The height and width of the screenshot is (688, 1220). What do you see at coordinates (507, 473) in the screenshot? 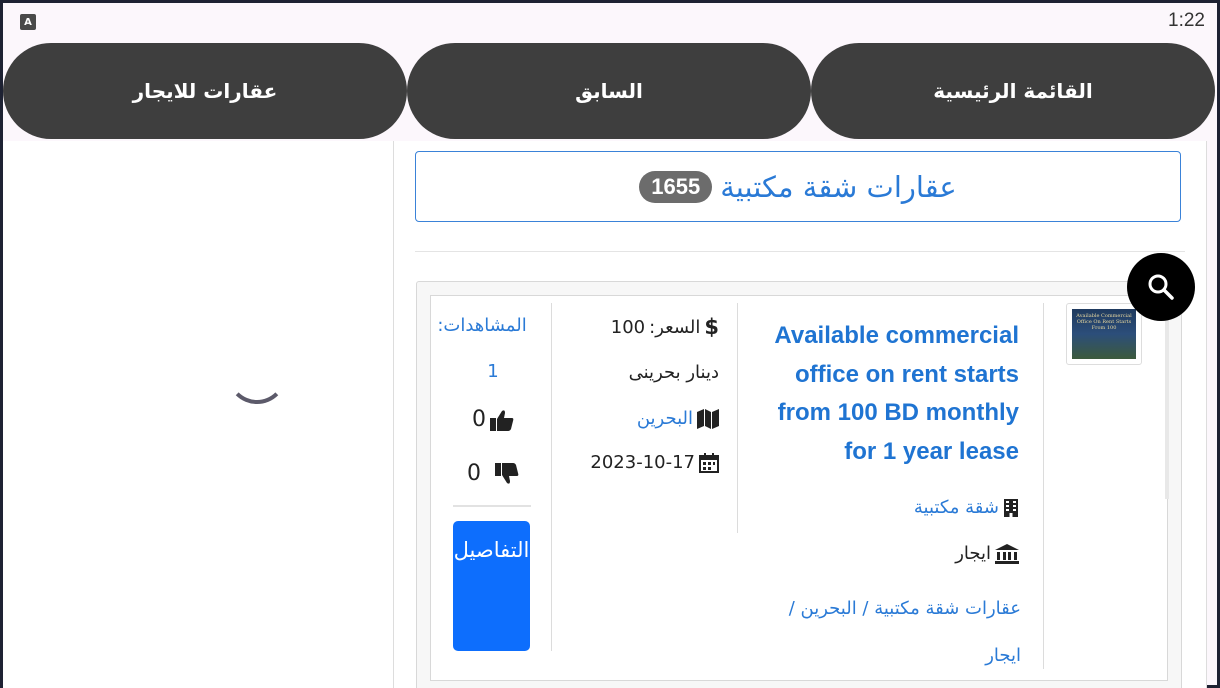
I see `thumbs-down-icon` at bounding box center [507, 473].